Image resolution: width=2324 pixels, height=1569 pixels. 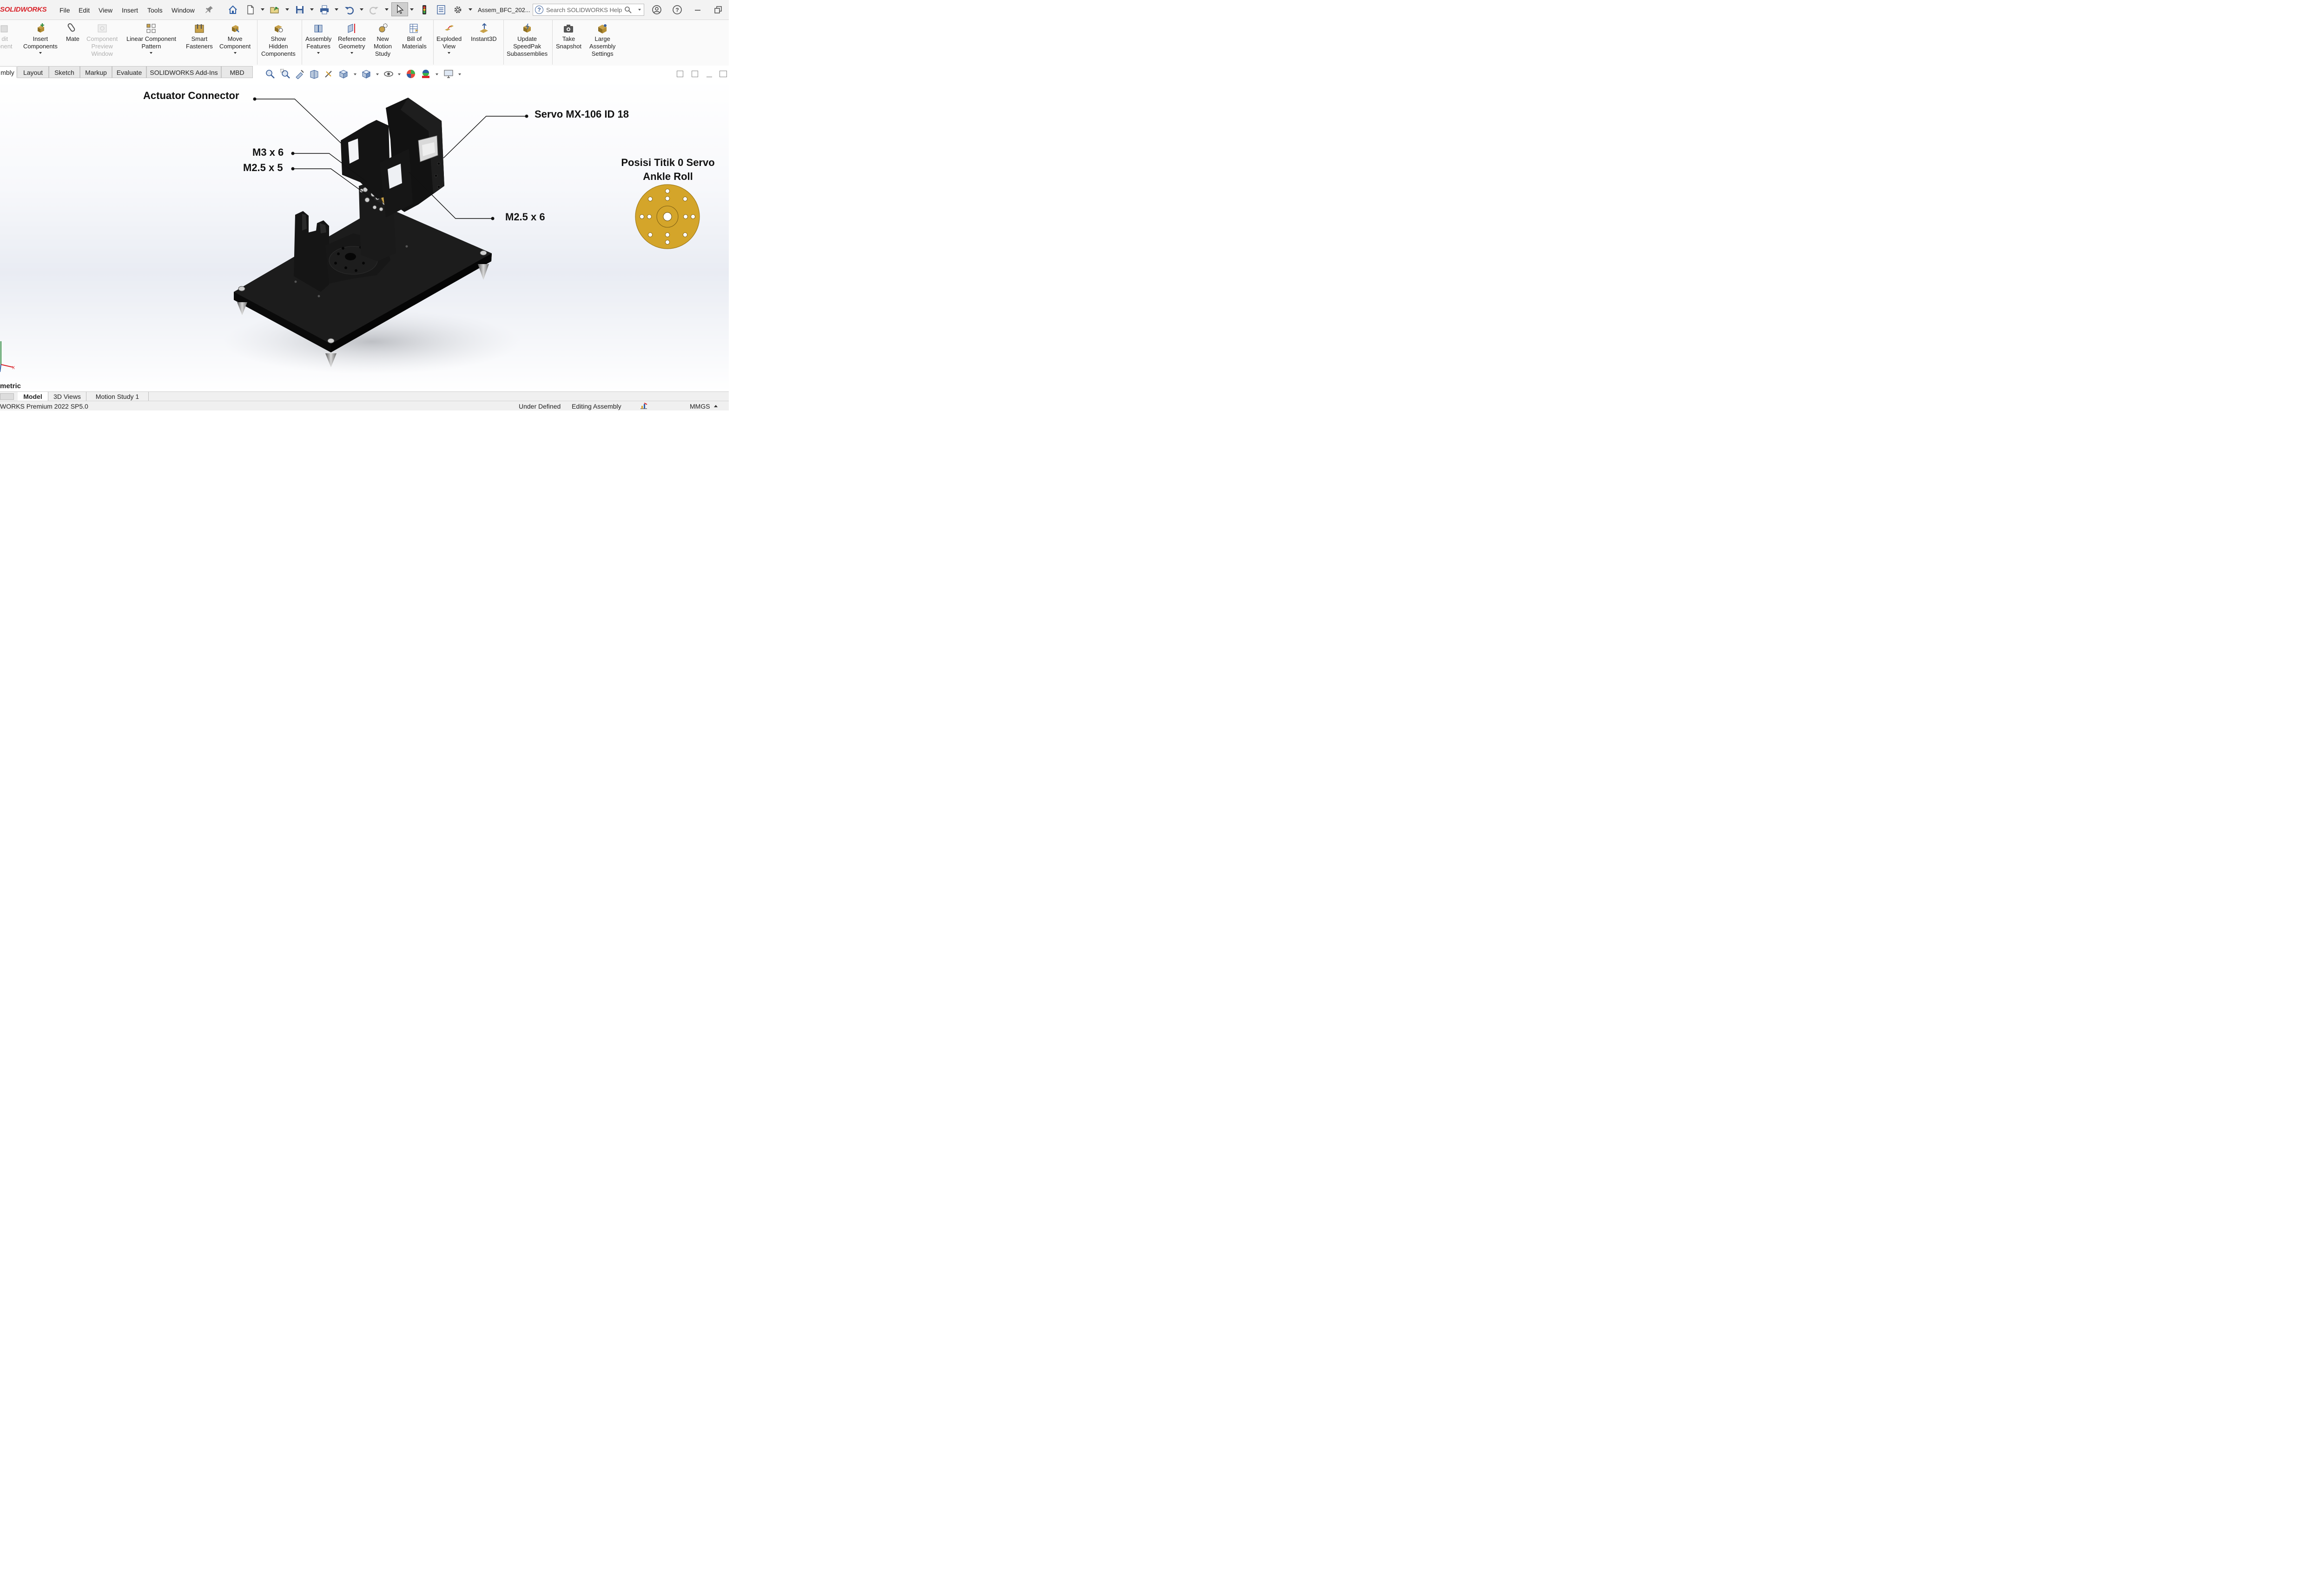 I want to click on display-style-icon, so click(x=366, y=74).